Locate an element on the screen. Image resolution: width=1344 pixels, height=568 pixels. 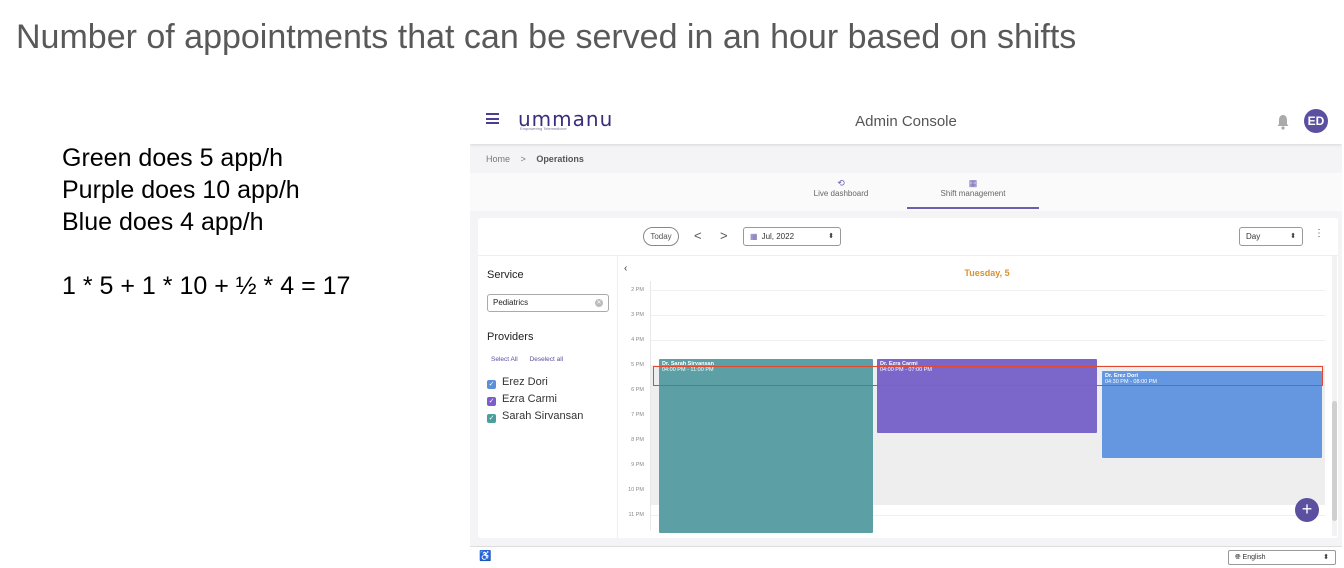
view-select: Day ⬍ is located at coordinates (1271, 236).